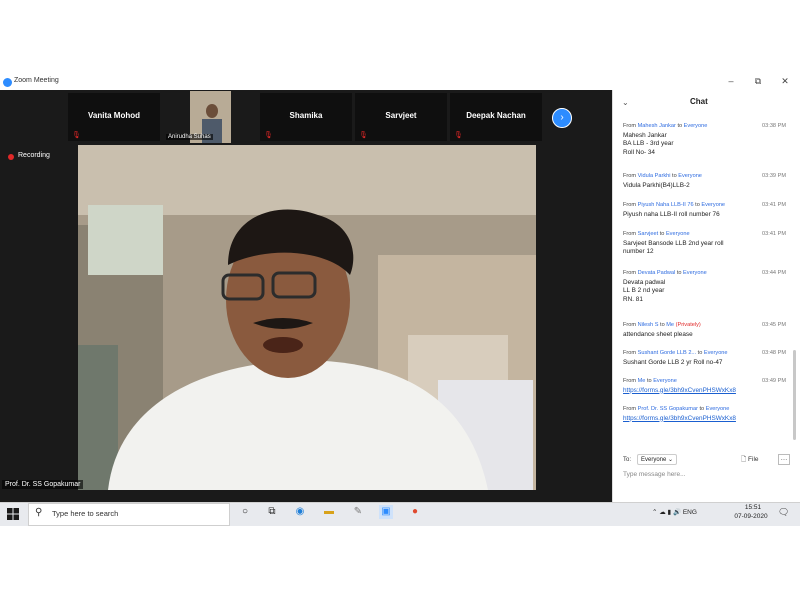 The height and width of the screenshot is (600, 800). Describe the element at coordinates (758, 81) in the screenshot. I see `restore-button: ⧉` at that location.